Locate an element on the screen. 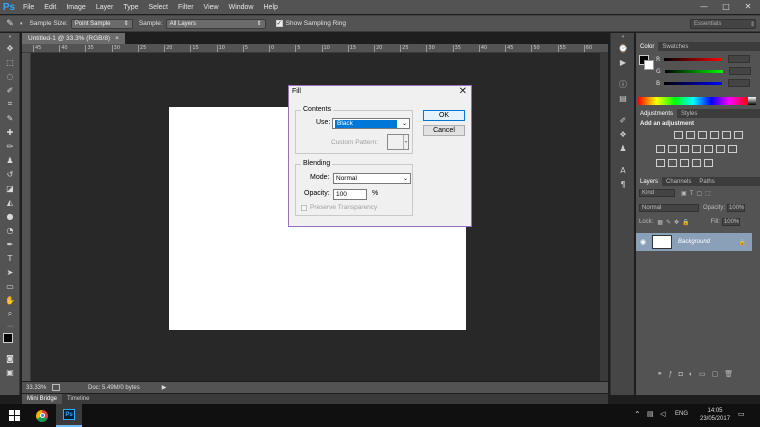 The image size is (760, 427). red-slider-track is located at coordinates (693, 59).